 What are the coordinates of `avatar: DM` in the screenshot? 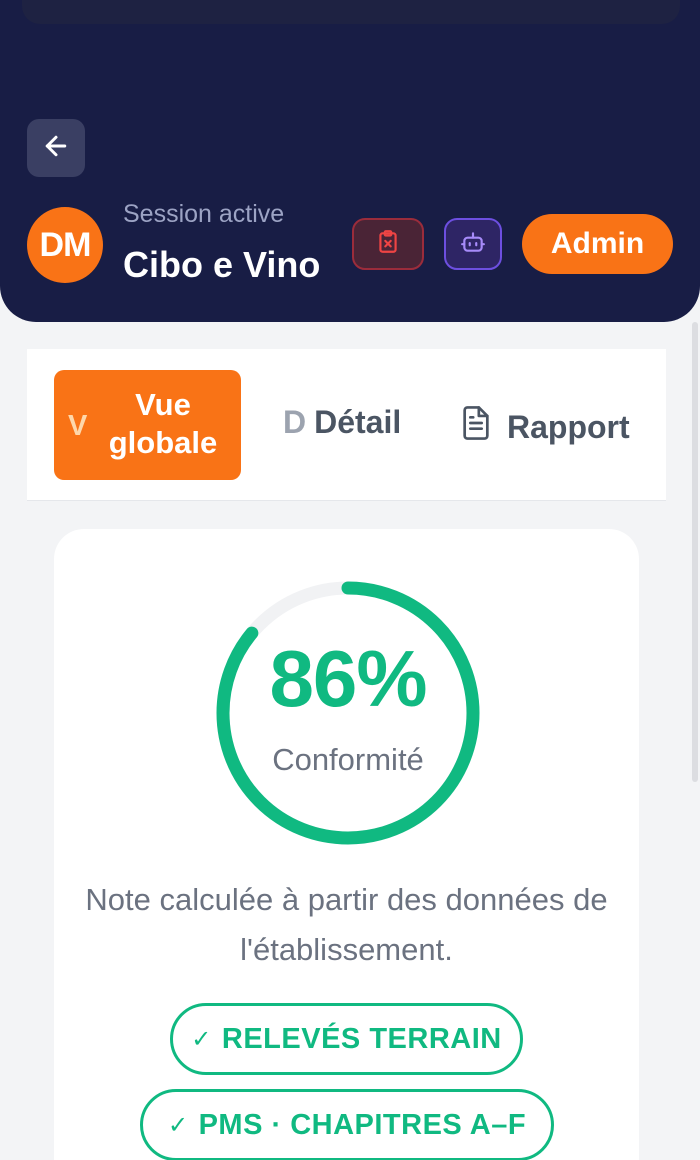 It's located at (65, 245).